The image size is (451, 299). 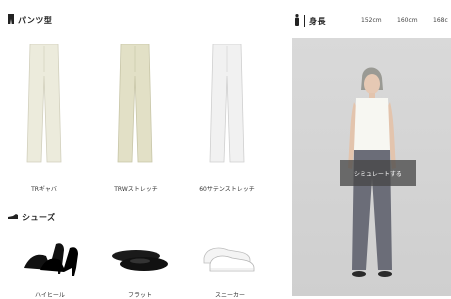 What do you see at coordinates (229, 295) in the screenshot?
I see `shoe-item-label: スニーカー` at bounding box center [229, 295].